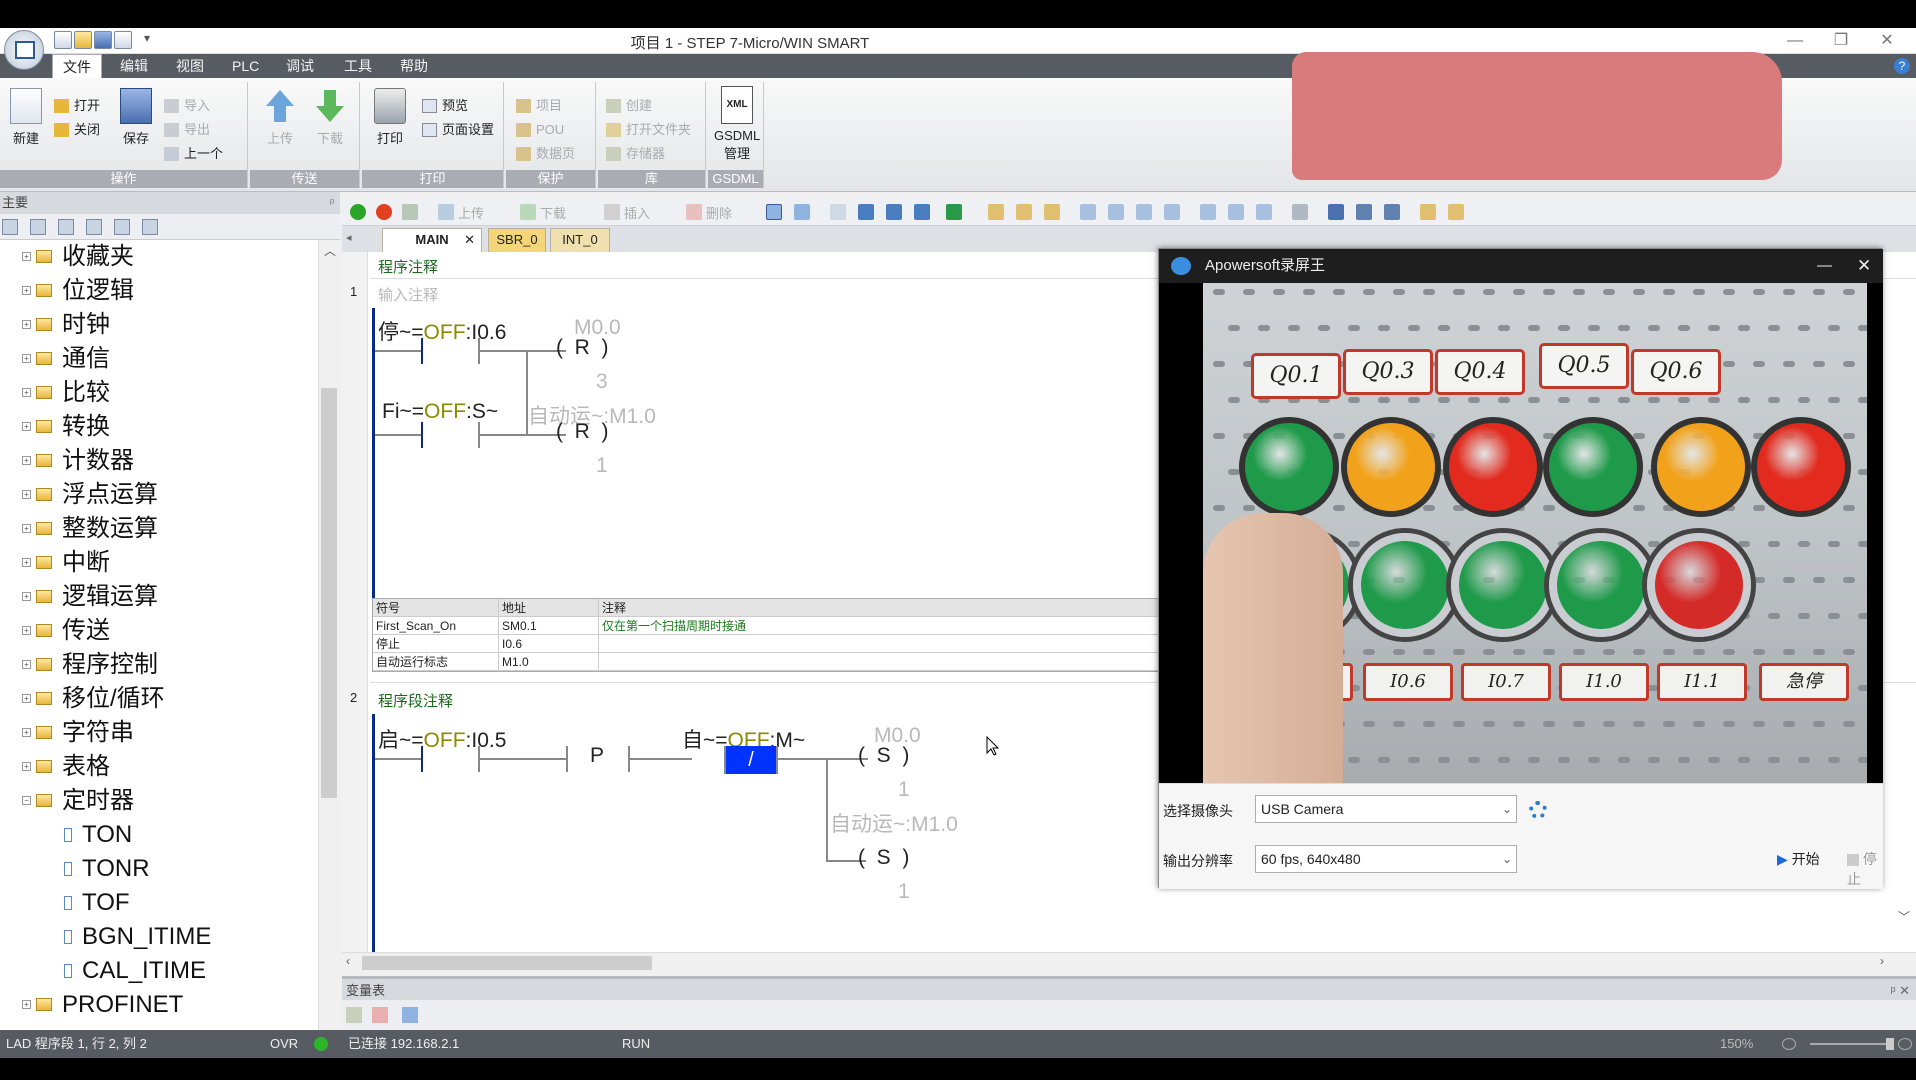  What do you see at coordinates (1392, 212) in the screenshot?
I see `symbol-info-icon` at bounding box center [1392, 212].